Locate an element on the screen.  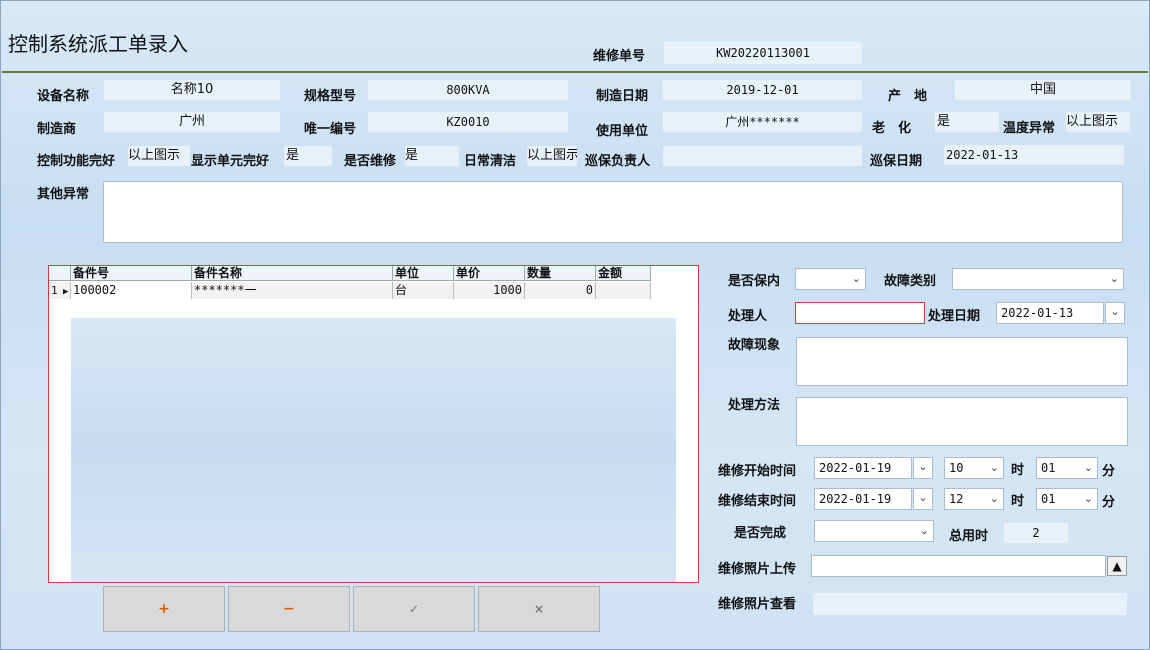
fault-type-select: ⌄ is located at coordinates (1038, 279).